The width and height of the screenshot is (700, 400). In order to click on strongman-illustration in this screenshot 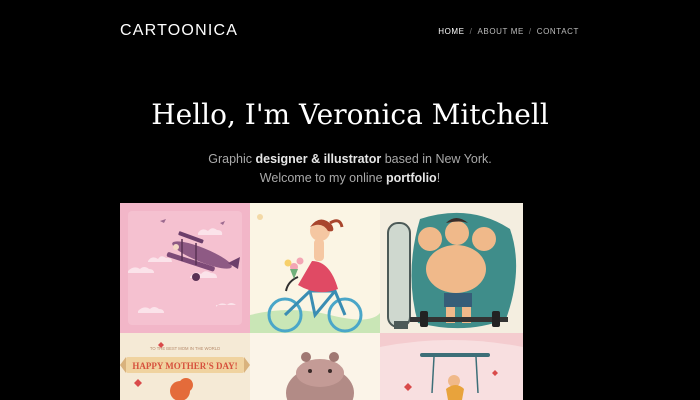, I will do `click(451, 268)`.